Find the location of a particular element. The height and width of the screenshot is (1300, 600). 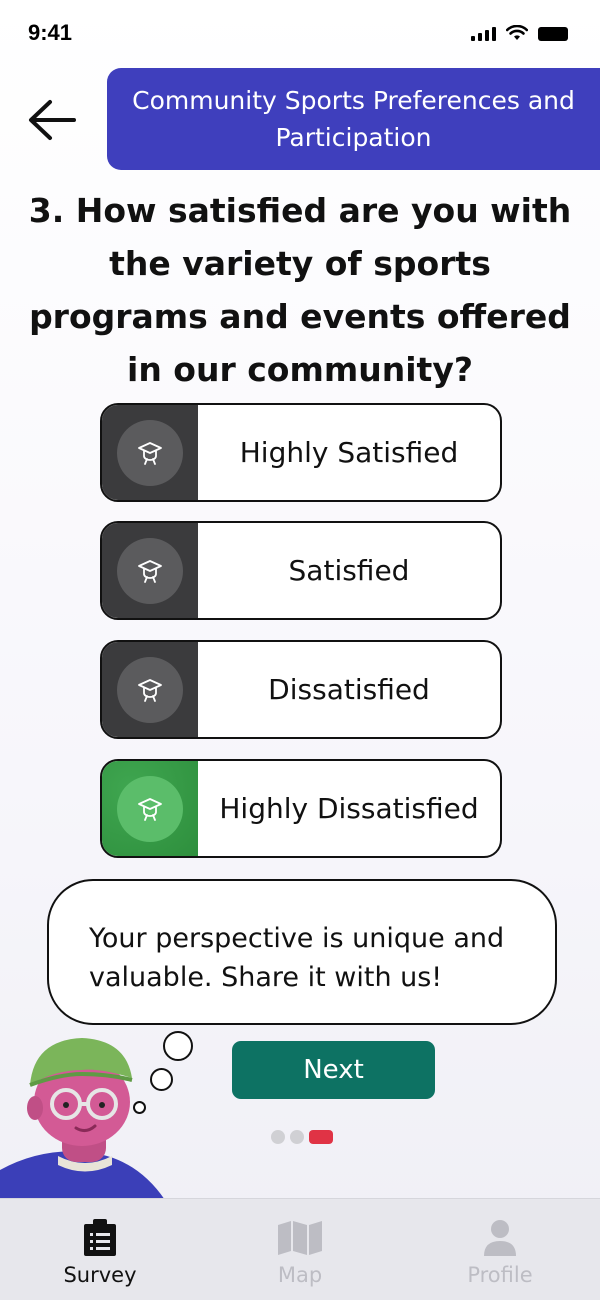

status-icons is located at coordinates (519, 33).